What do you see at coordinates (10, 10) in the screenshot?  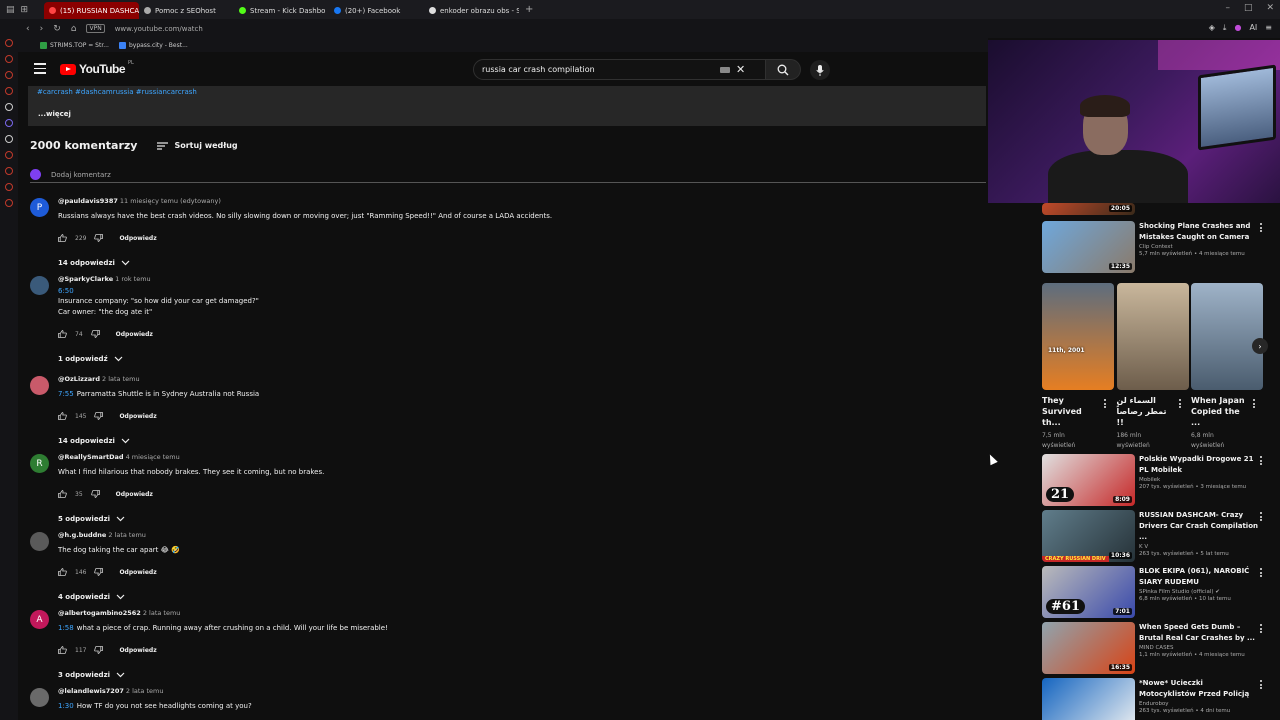 I see `workspace-icon: ▤` at bounding box center [10, 10].